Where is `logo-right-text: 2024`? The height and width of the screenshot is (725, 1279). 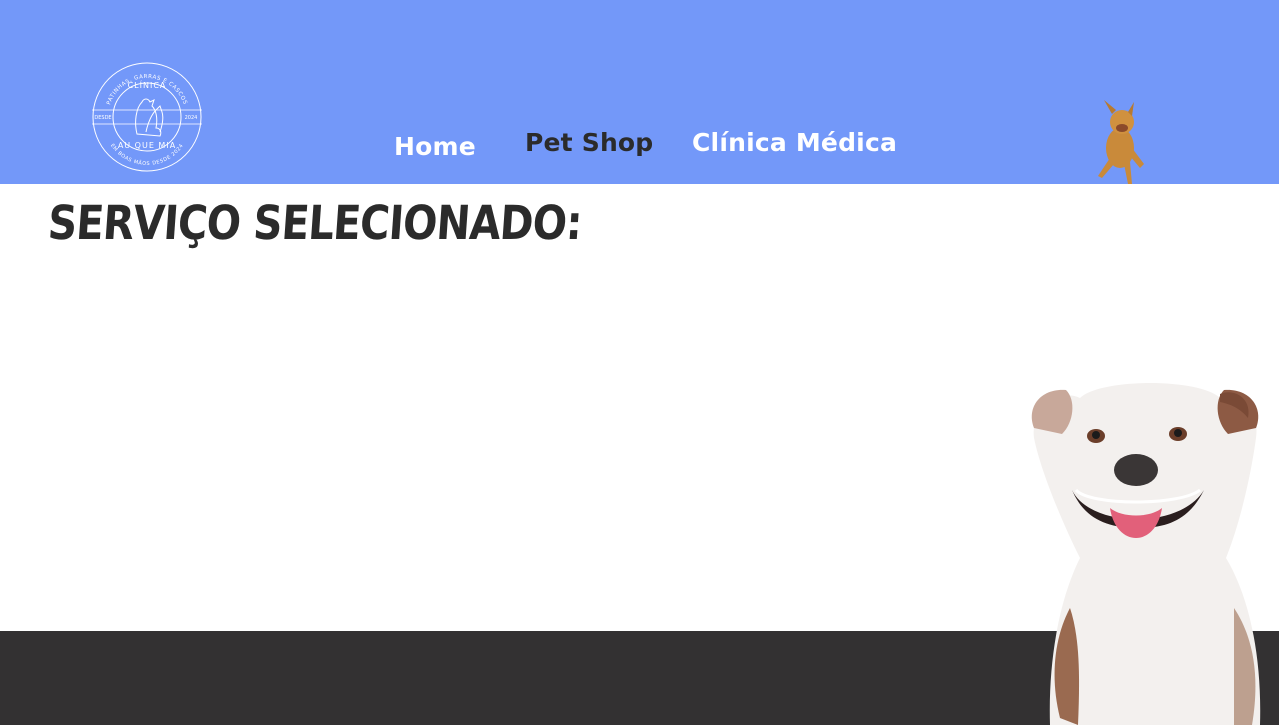 logo-right-text: 2024 is located at coordinates (191, 118).